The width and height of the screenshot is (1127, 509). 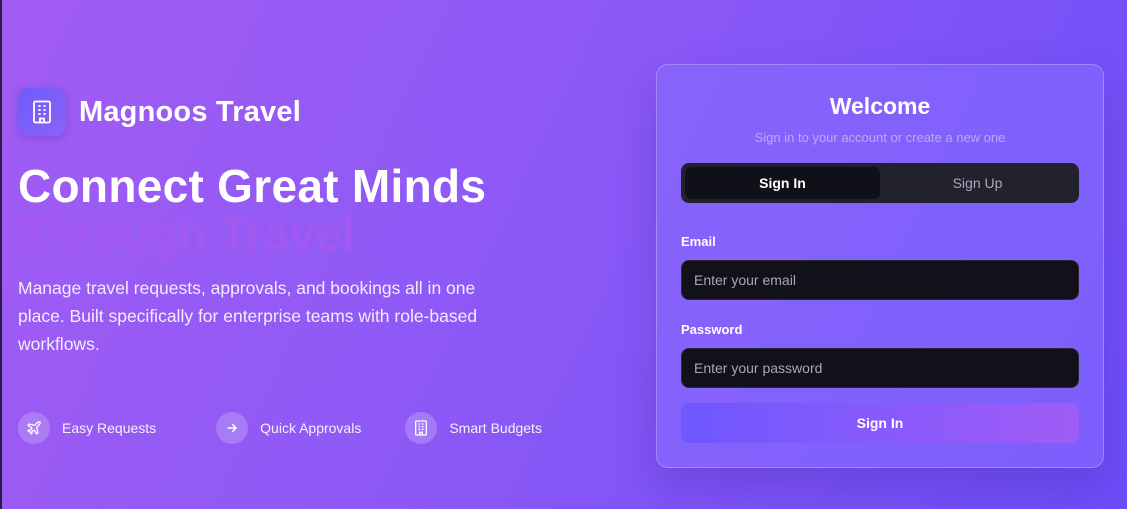 What do you see at coordinates (880, 106) in the screenshot?
I see `card-title: Welcome` at bounding box center [880, 106].